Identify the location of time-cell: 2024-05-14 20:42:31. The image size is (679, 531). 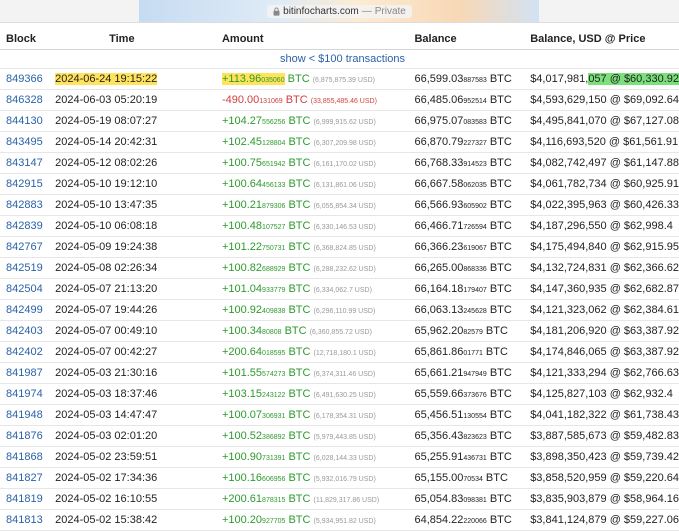
(132, 142).